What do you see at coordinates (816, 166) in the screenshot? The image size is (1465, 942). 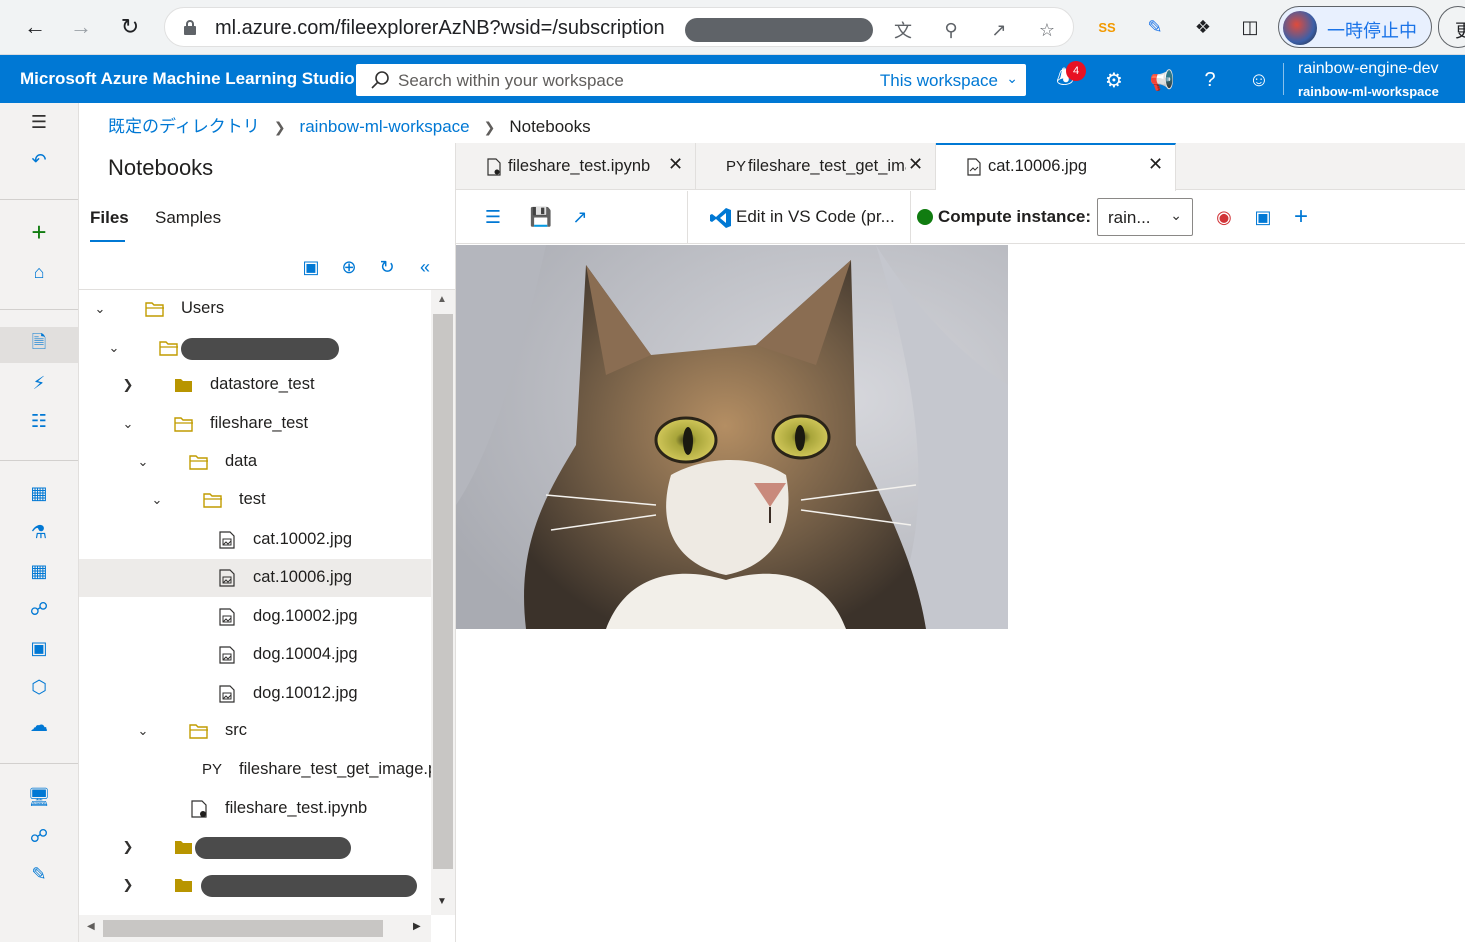 I see `editor-tab-python: PY fileshare_test_get_image.py ✕` at bounding box center [816, 166].